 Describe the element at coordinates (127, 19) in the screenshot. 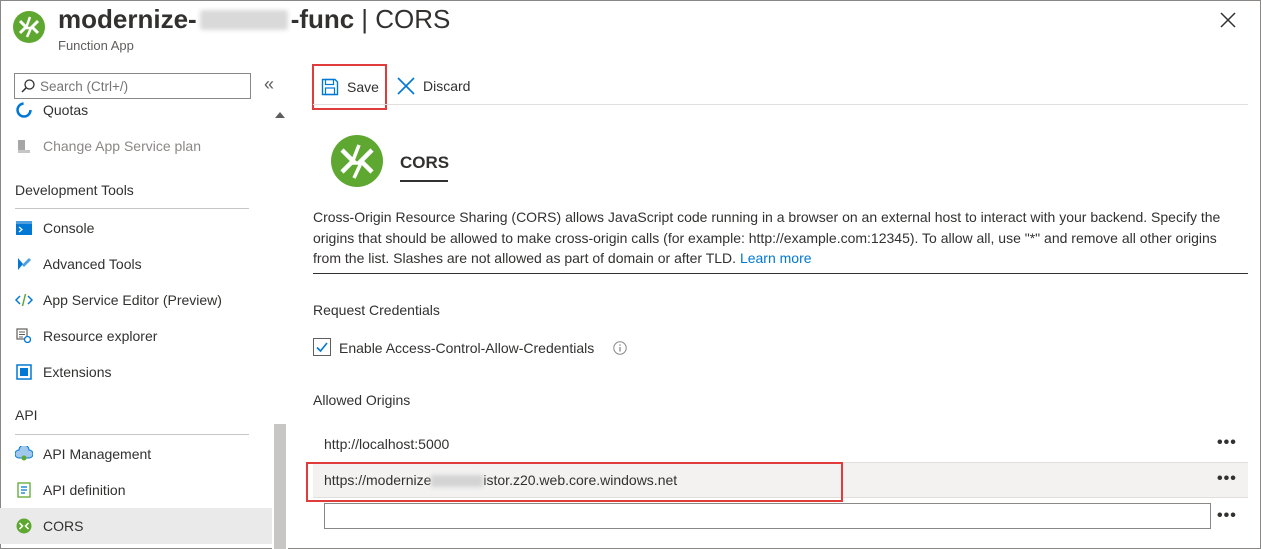

I see `title-prefix: modernize-` at that location.